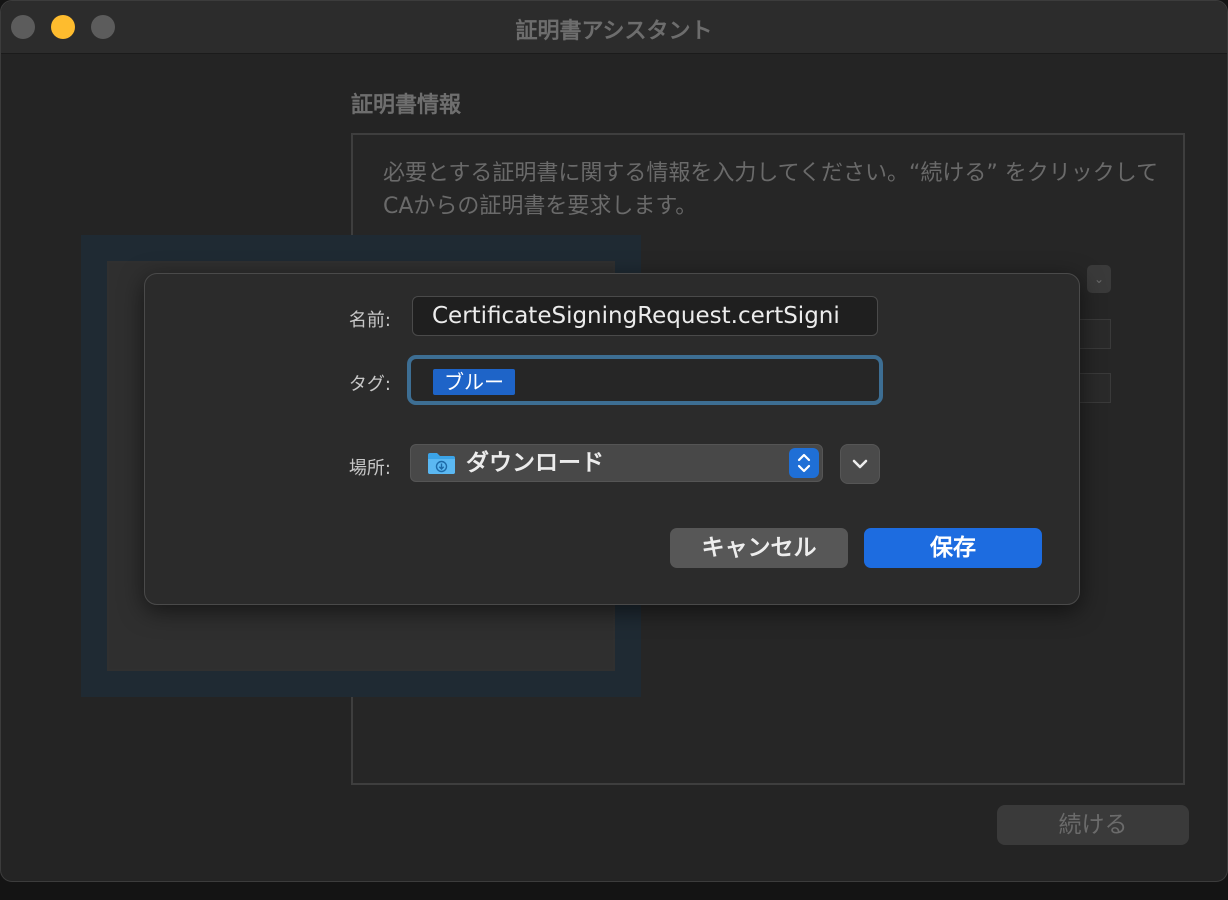 This screenshot has height=900, width=1228. What do you see at coordinates (474, 382) in the screenshot?
I see `tag-token: ブルー` at bounding box center [474, 382].